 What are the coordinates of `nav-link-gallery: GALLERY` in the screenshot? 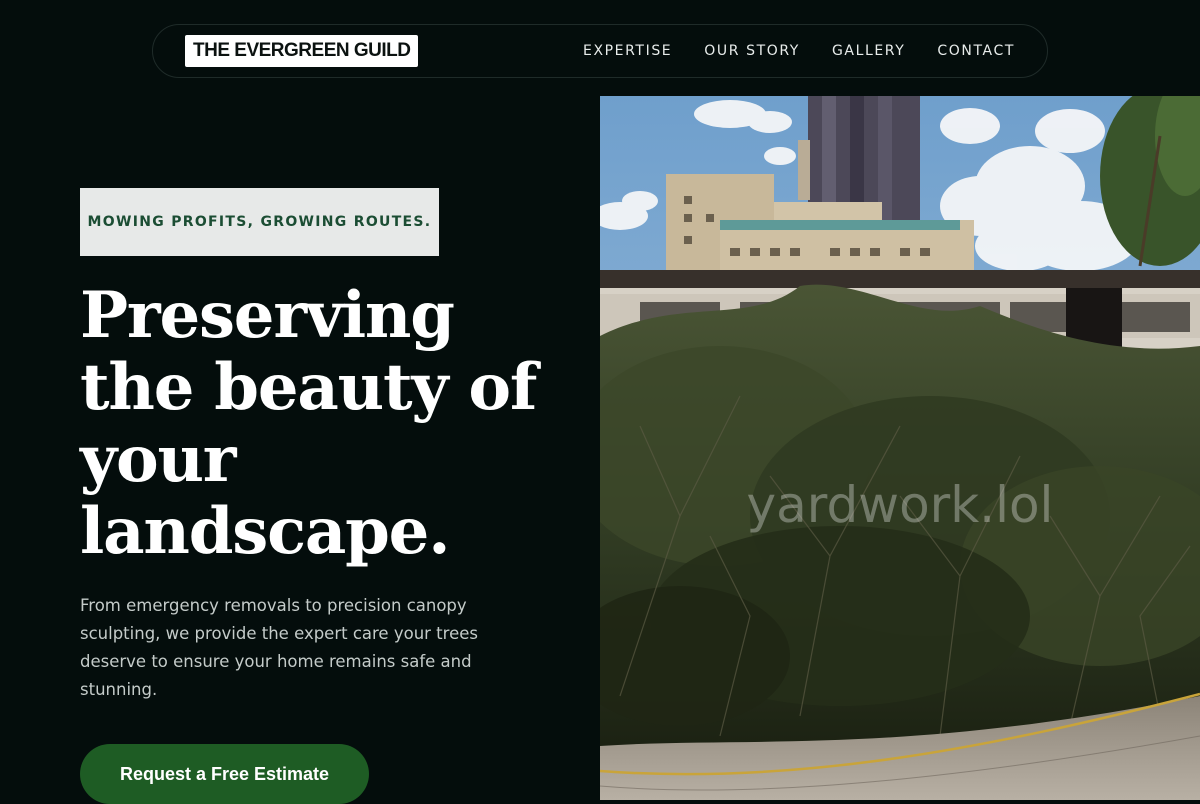 It's located at (868, 51).